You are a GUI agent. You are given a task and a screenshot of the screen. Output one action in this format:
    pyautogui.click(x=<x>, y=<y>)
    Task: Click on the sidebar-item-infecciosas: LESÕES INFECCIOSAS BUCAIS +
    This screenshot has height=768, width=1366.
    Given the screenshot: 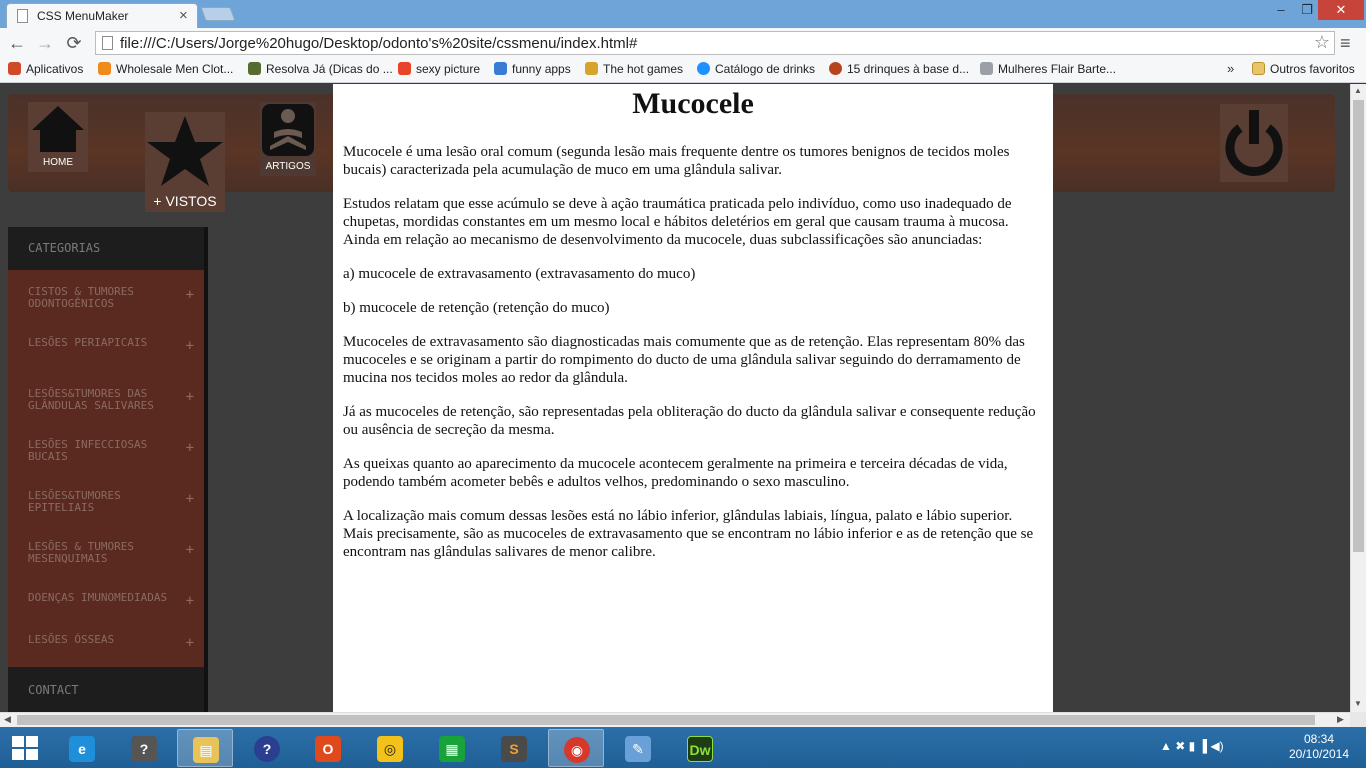 What is the action you would take?
    pyautogui.click(x=106, y=448)
    